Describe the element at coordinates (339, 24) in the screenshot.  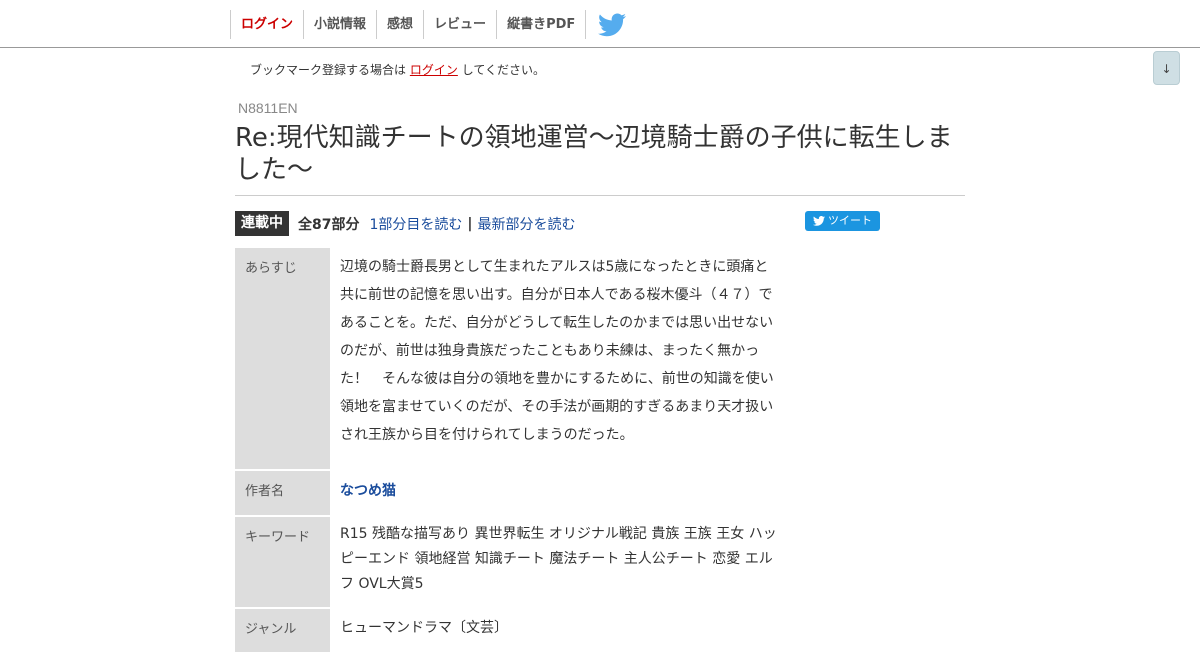
I see `nav-novel-info-link: 小説情報` at that location.